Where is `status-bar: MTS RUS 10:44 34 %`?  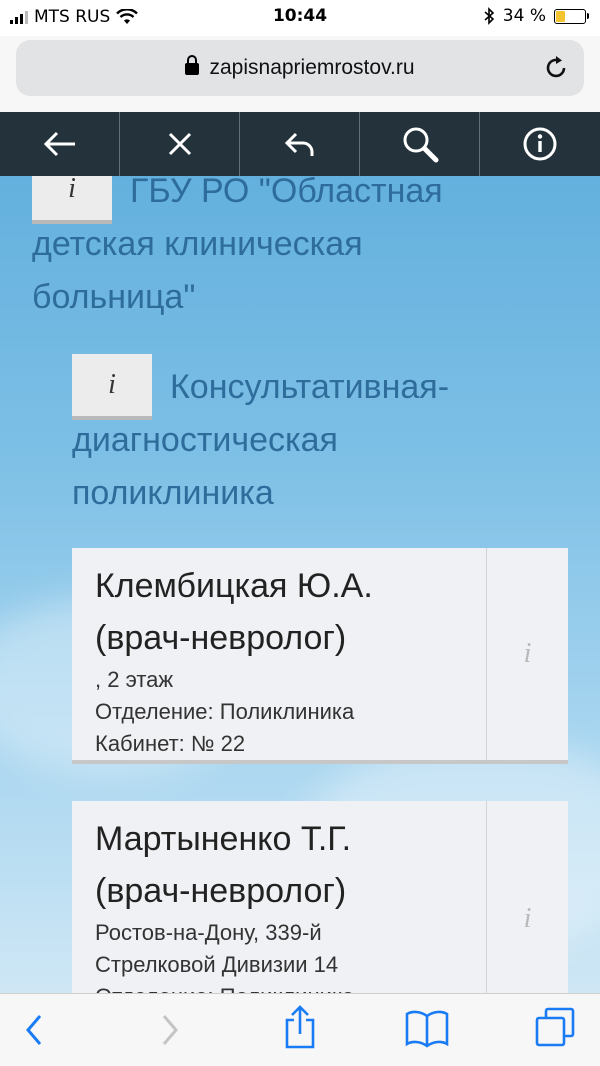 status-bar: MTS RUS 10:44 34 % is located at coordinates (300, 18).